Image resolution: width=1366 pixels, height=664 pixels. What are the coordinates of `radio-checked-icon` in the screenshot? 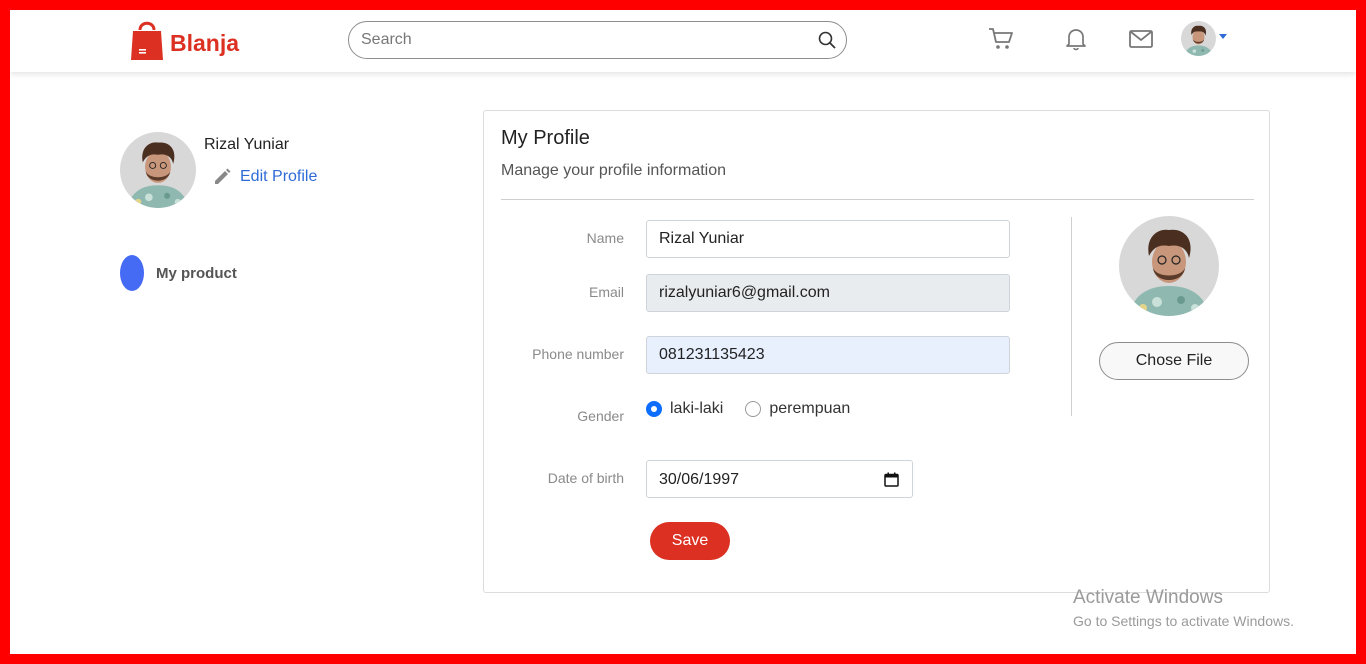 It's located at (654, 409).